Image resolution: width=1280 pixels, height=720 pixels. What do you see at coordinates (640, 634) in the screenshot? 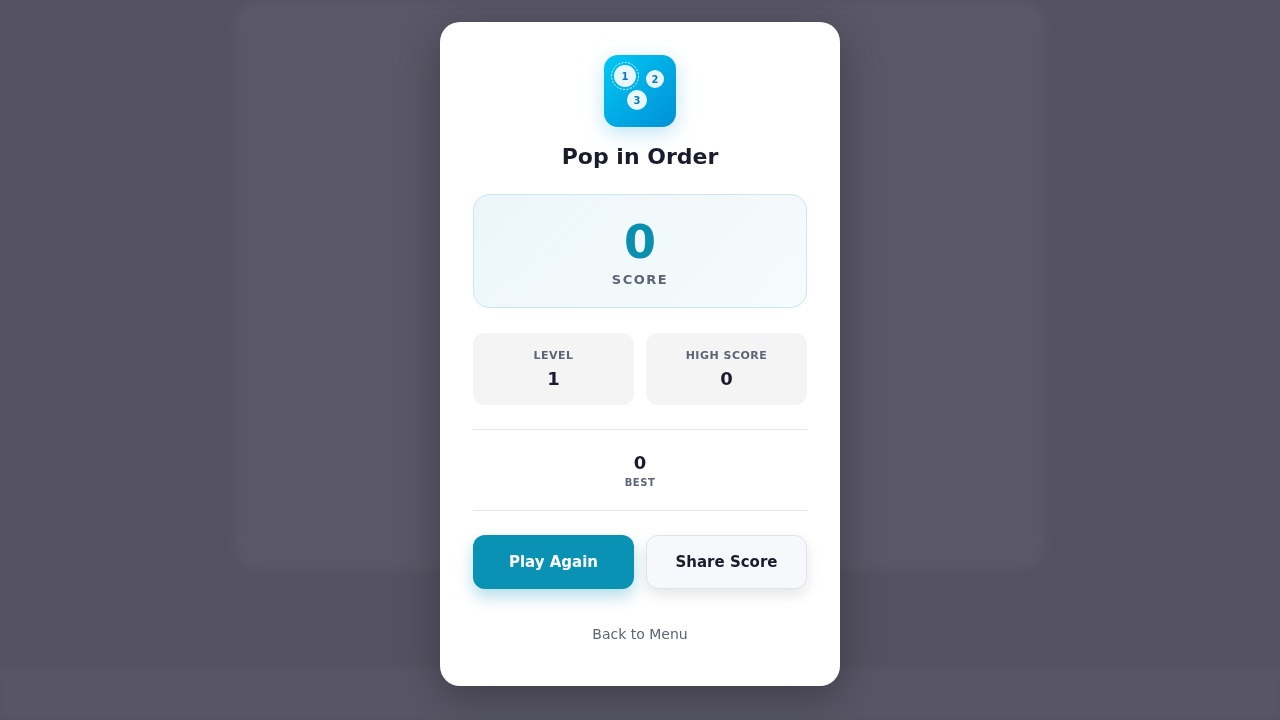
I see `back-link: Back to Menu` at bounding box center [640, 634].